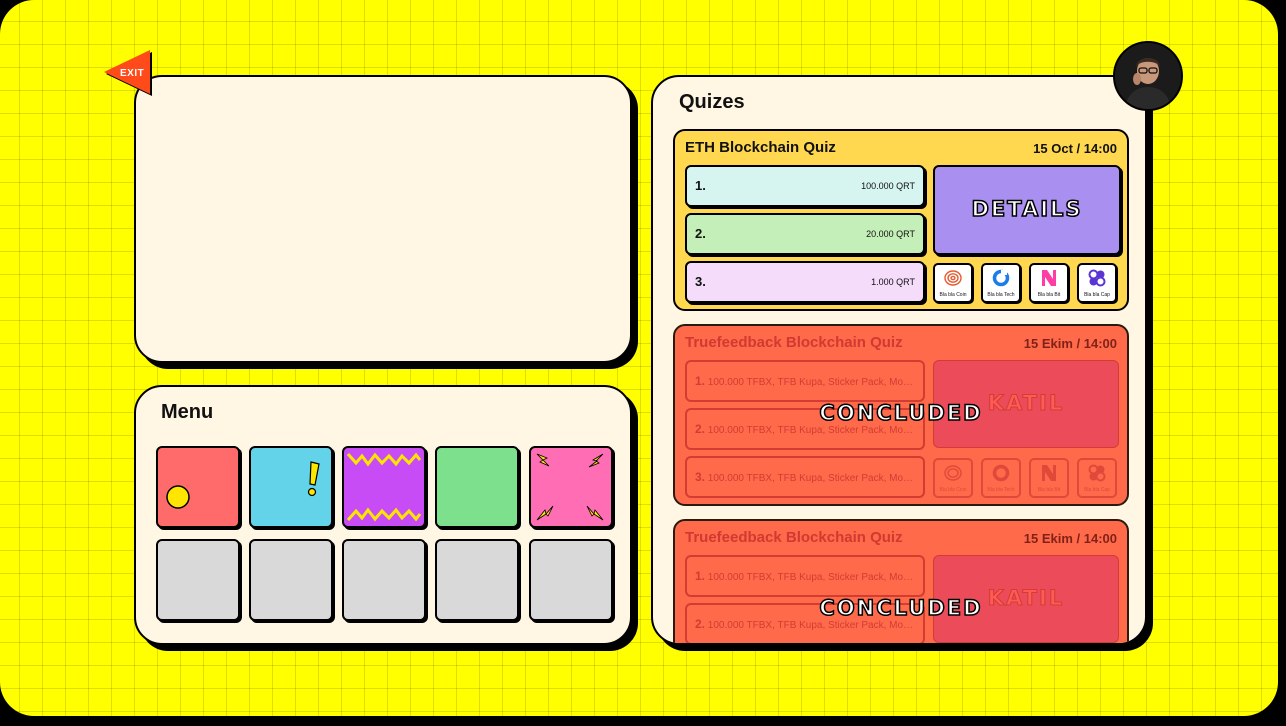 The image size is (1286, 726). I want to click on lightning-icon, so click(570, 487).